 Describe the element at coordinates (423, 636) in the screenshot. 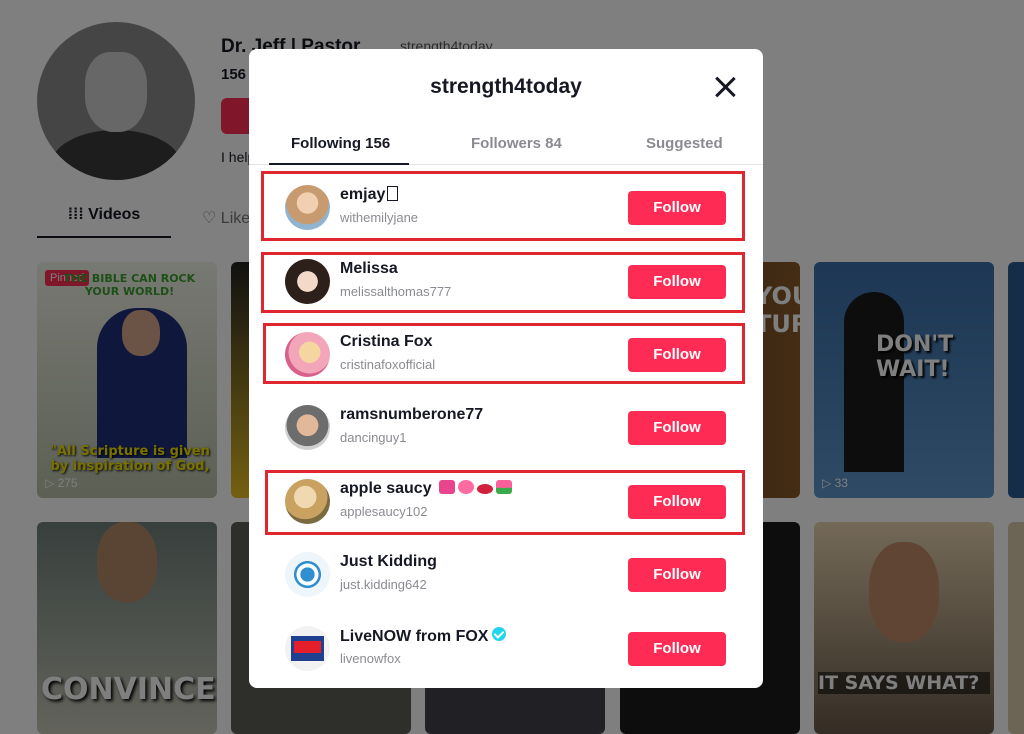

I see `account-name: LiveNOW from FOX` at that location.